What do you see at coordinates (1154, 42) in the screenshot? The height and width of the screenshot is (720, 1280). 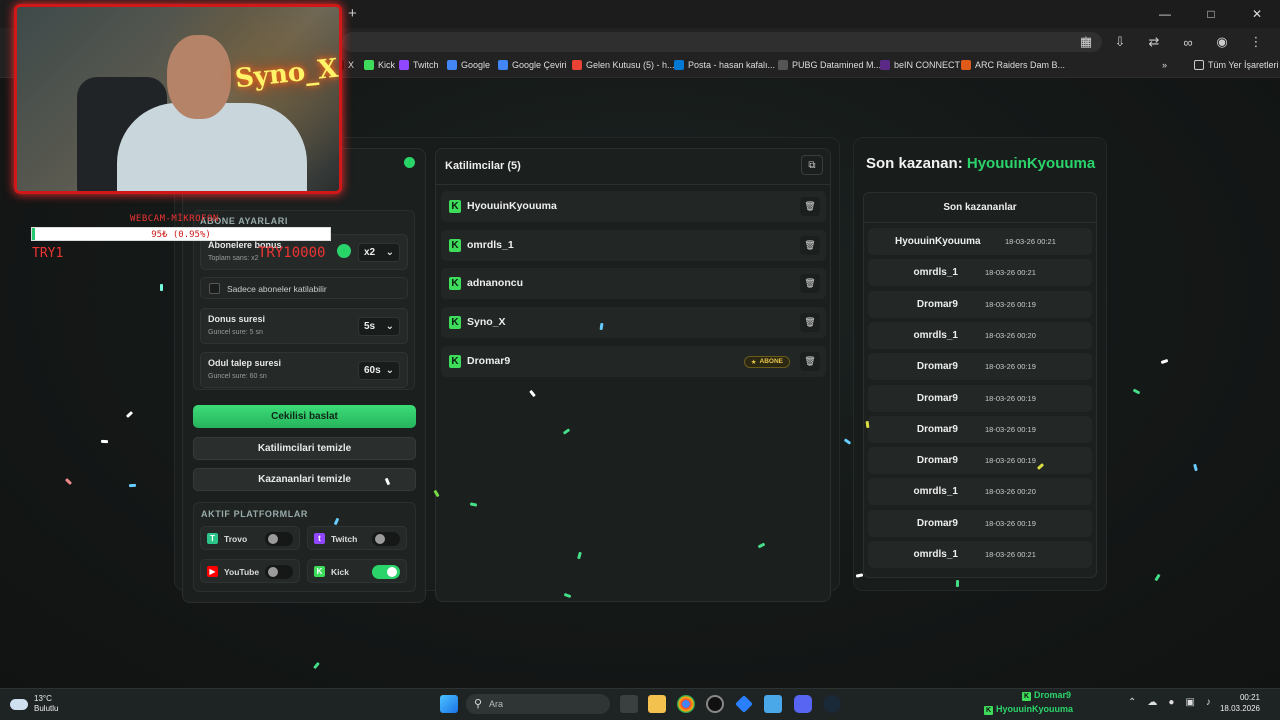 I see `translate-icon: ⇄` at bounding box center [1154, 42].